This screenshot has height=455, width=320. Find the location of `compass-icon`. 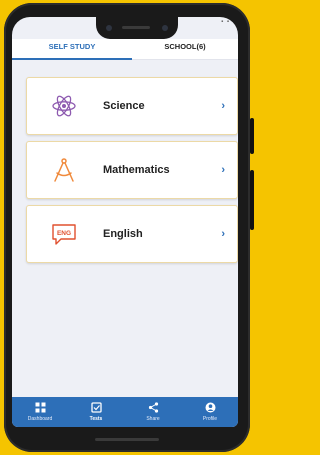

compass-icon is located at coordinates (64, 170).